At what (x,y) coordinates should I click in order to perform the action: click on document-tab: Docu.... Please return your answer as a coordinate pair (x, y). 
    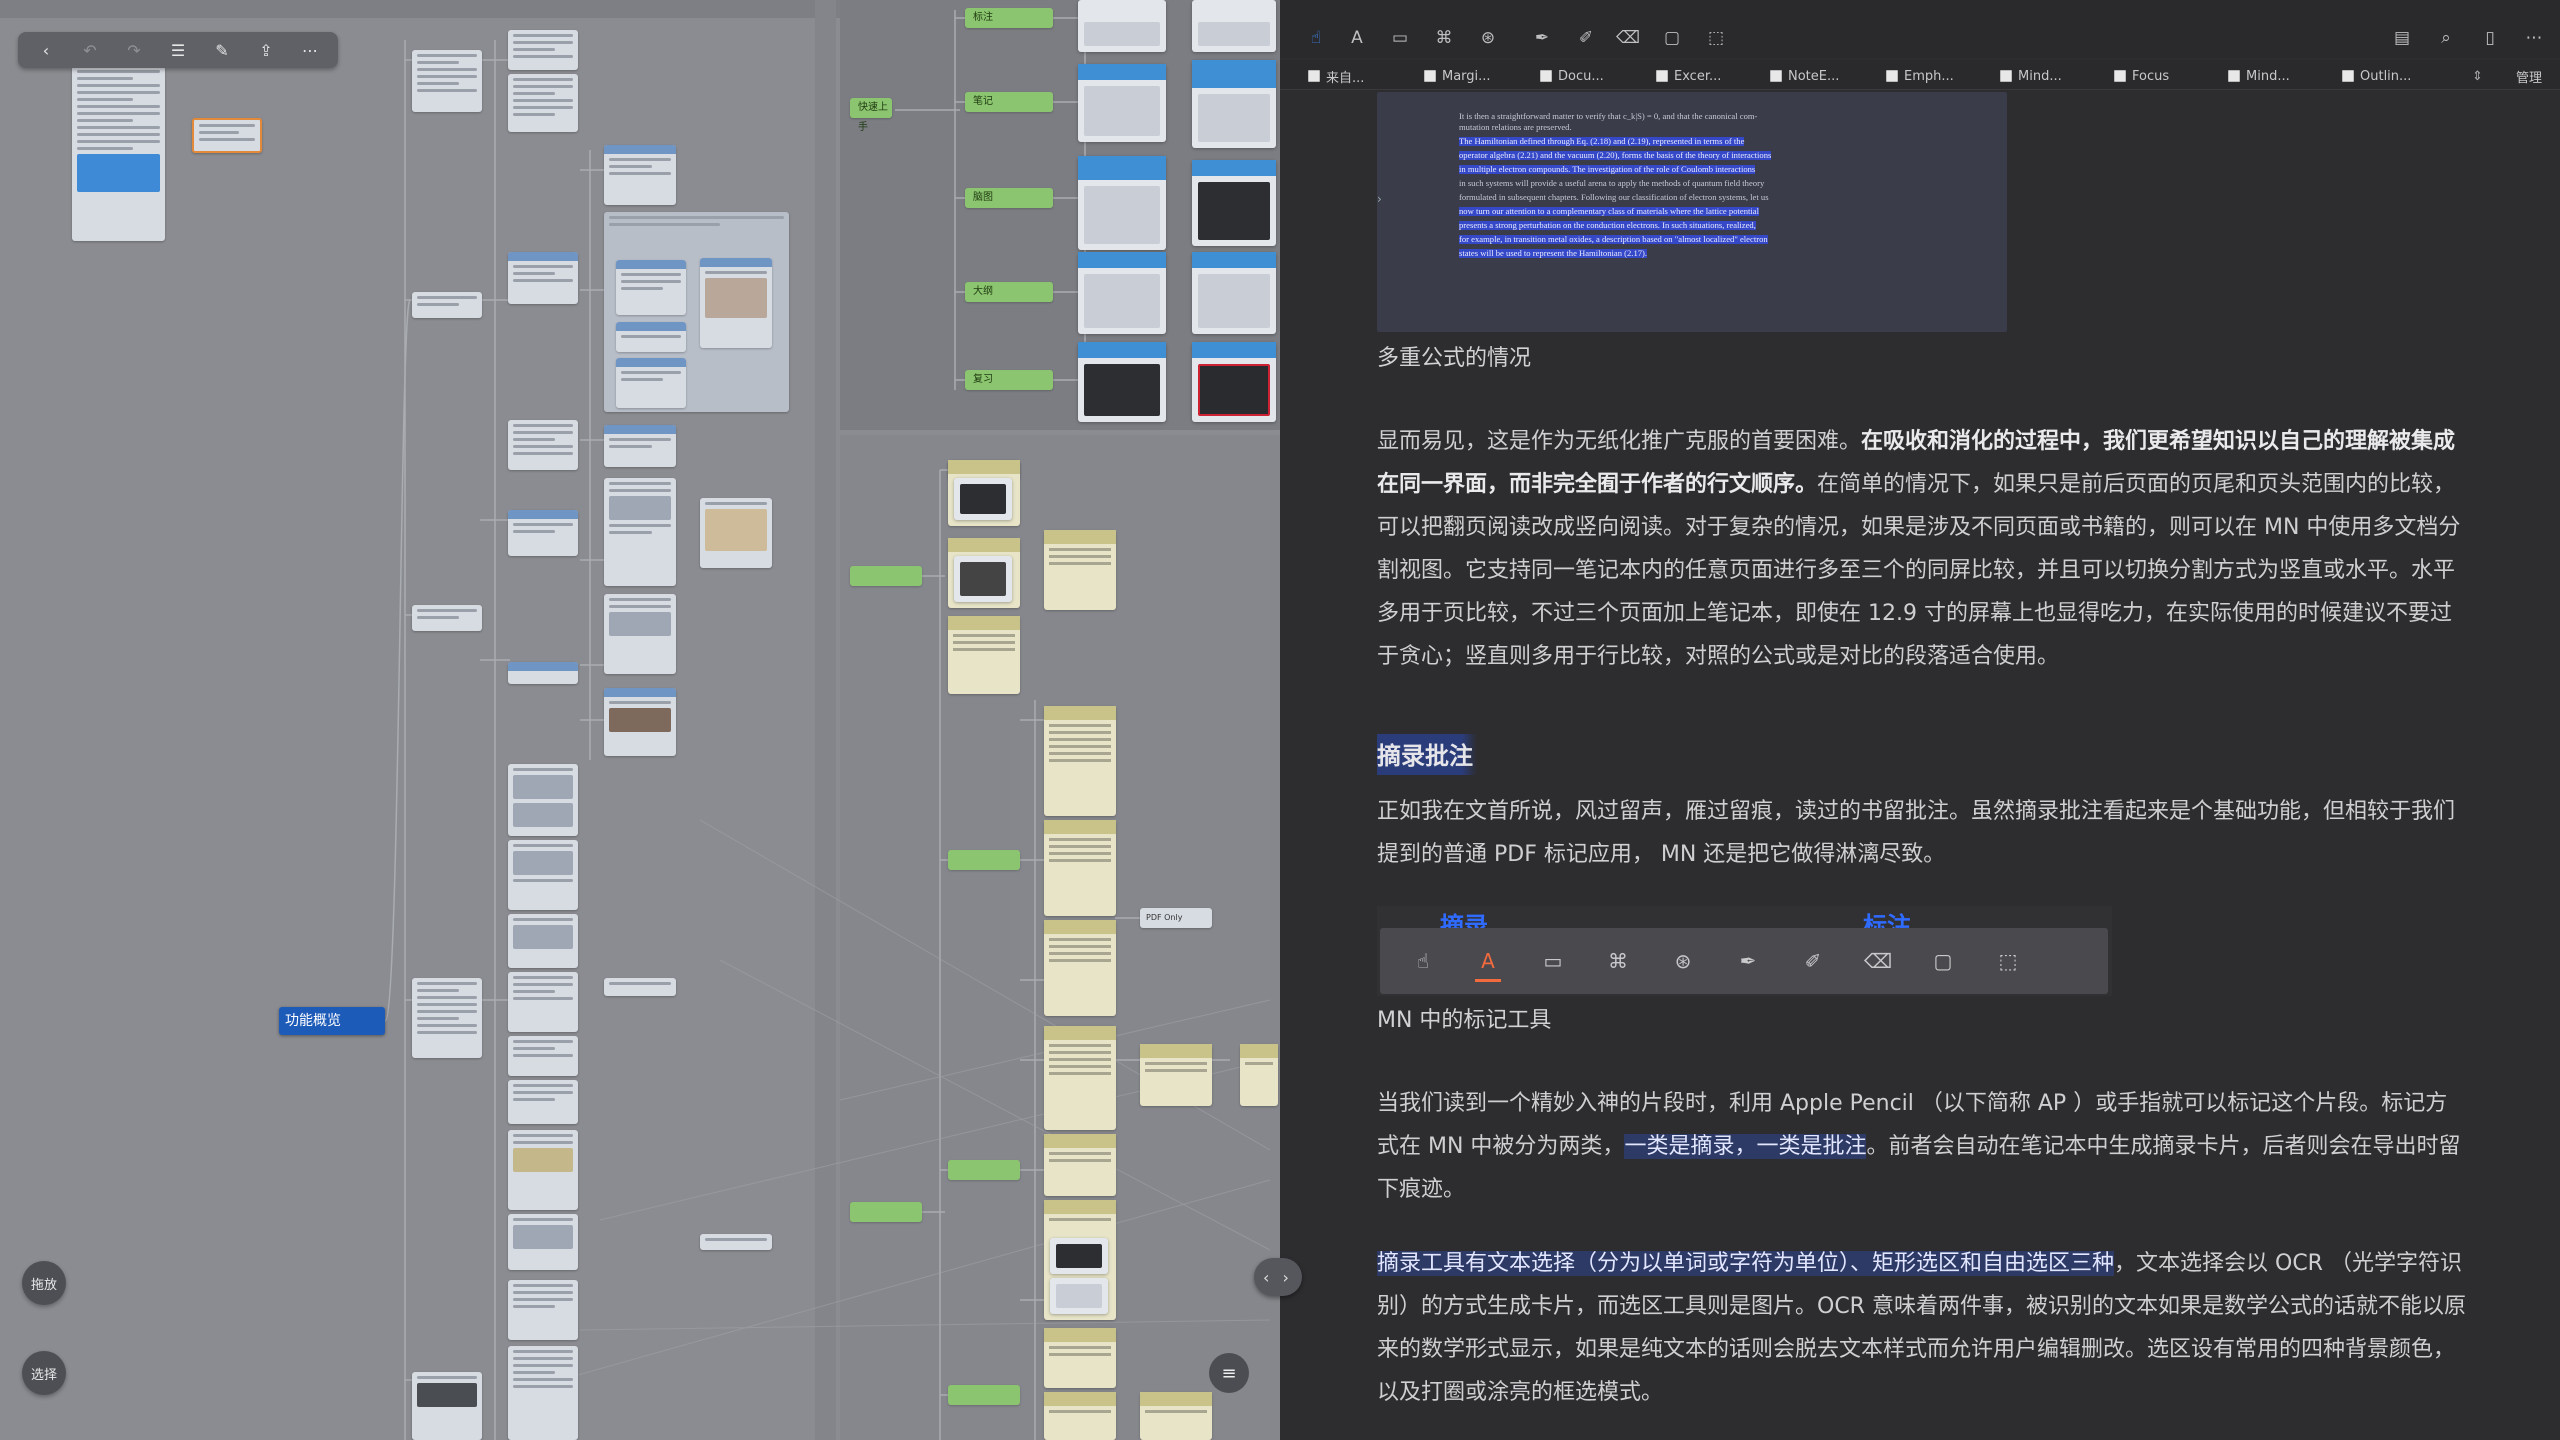
    Looking at the image, I should click on (1572, 76).